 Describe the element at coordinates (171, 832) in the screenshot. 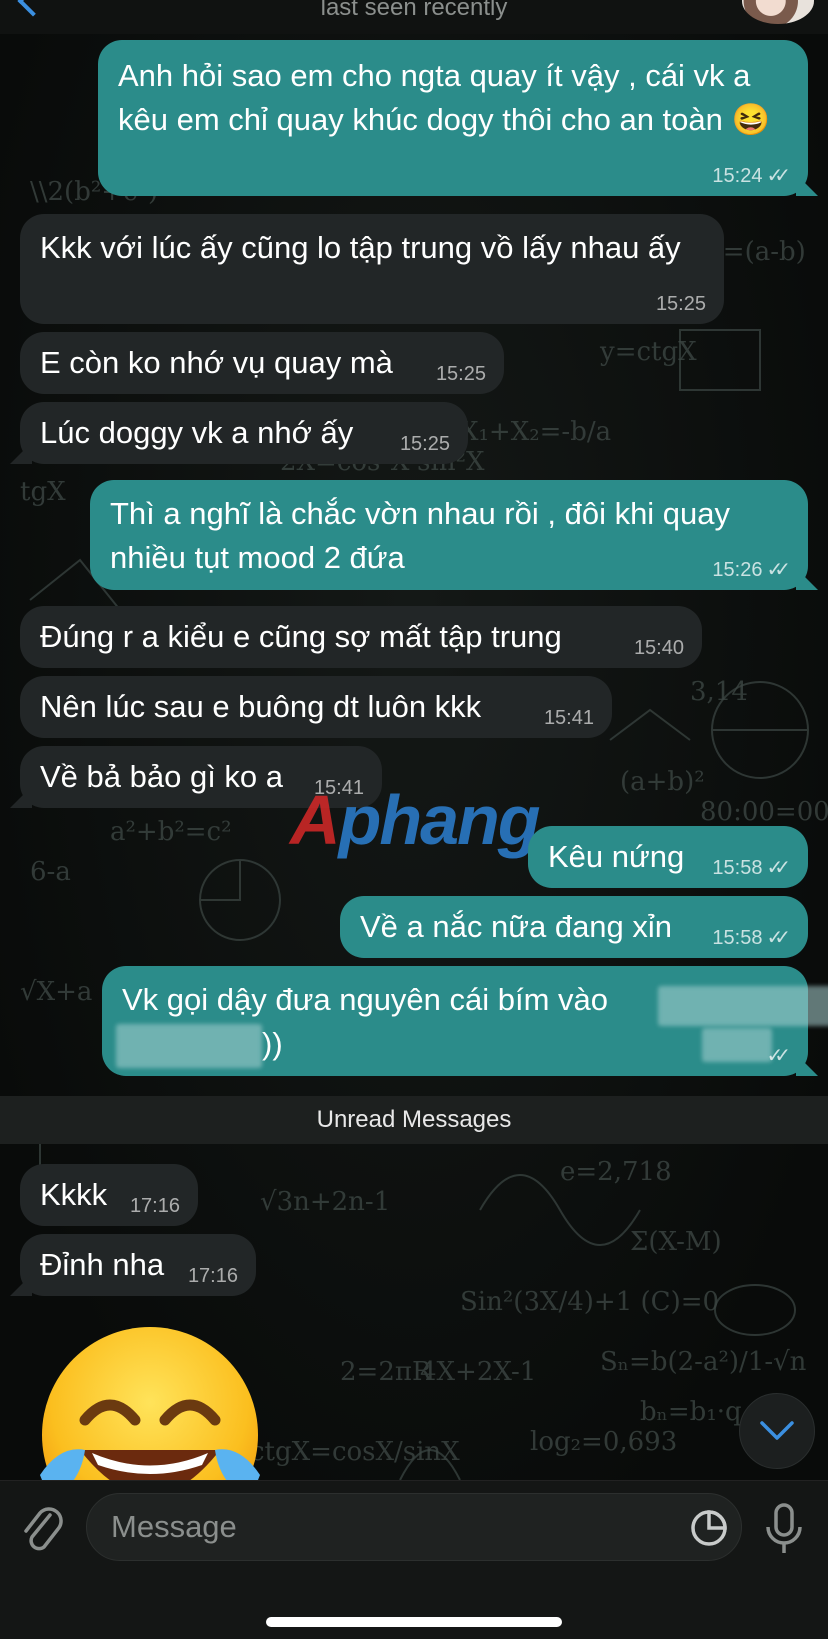

I see `svg-text: a²+b²=c²` at that location.